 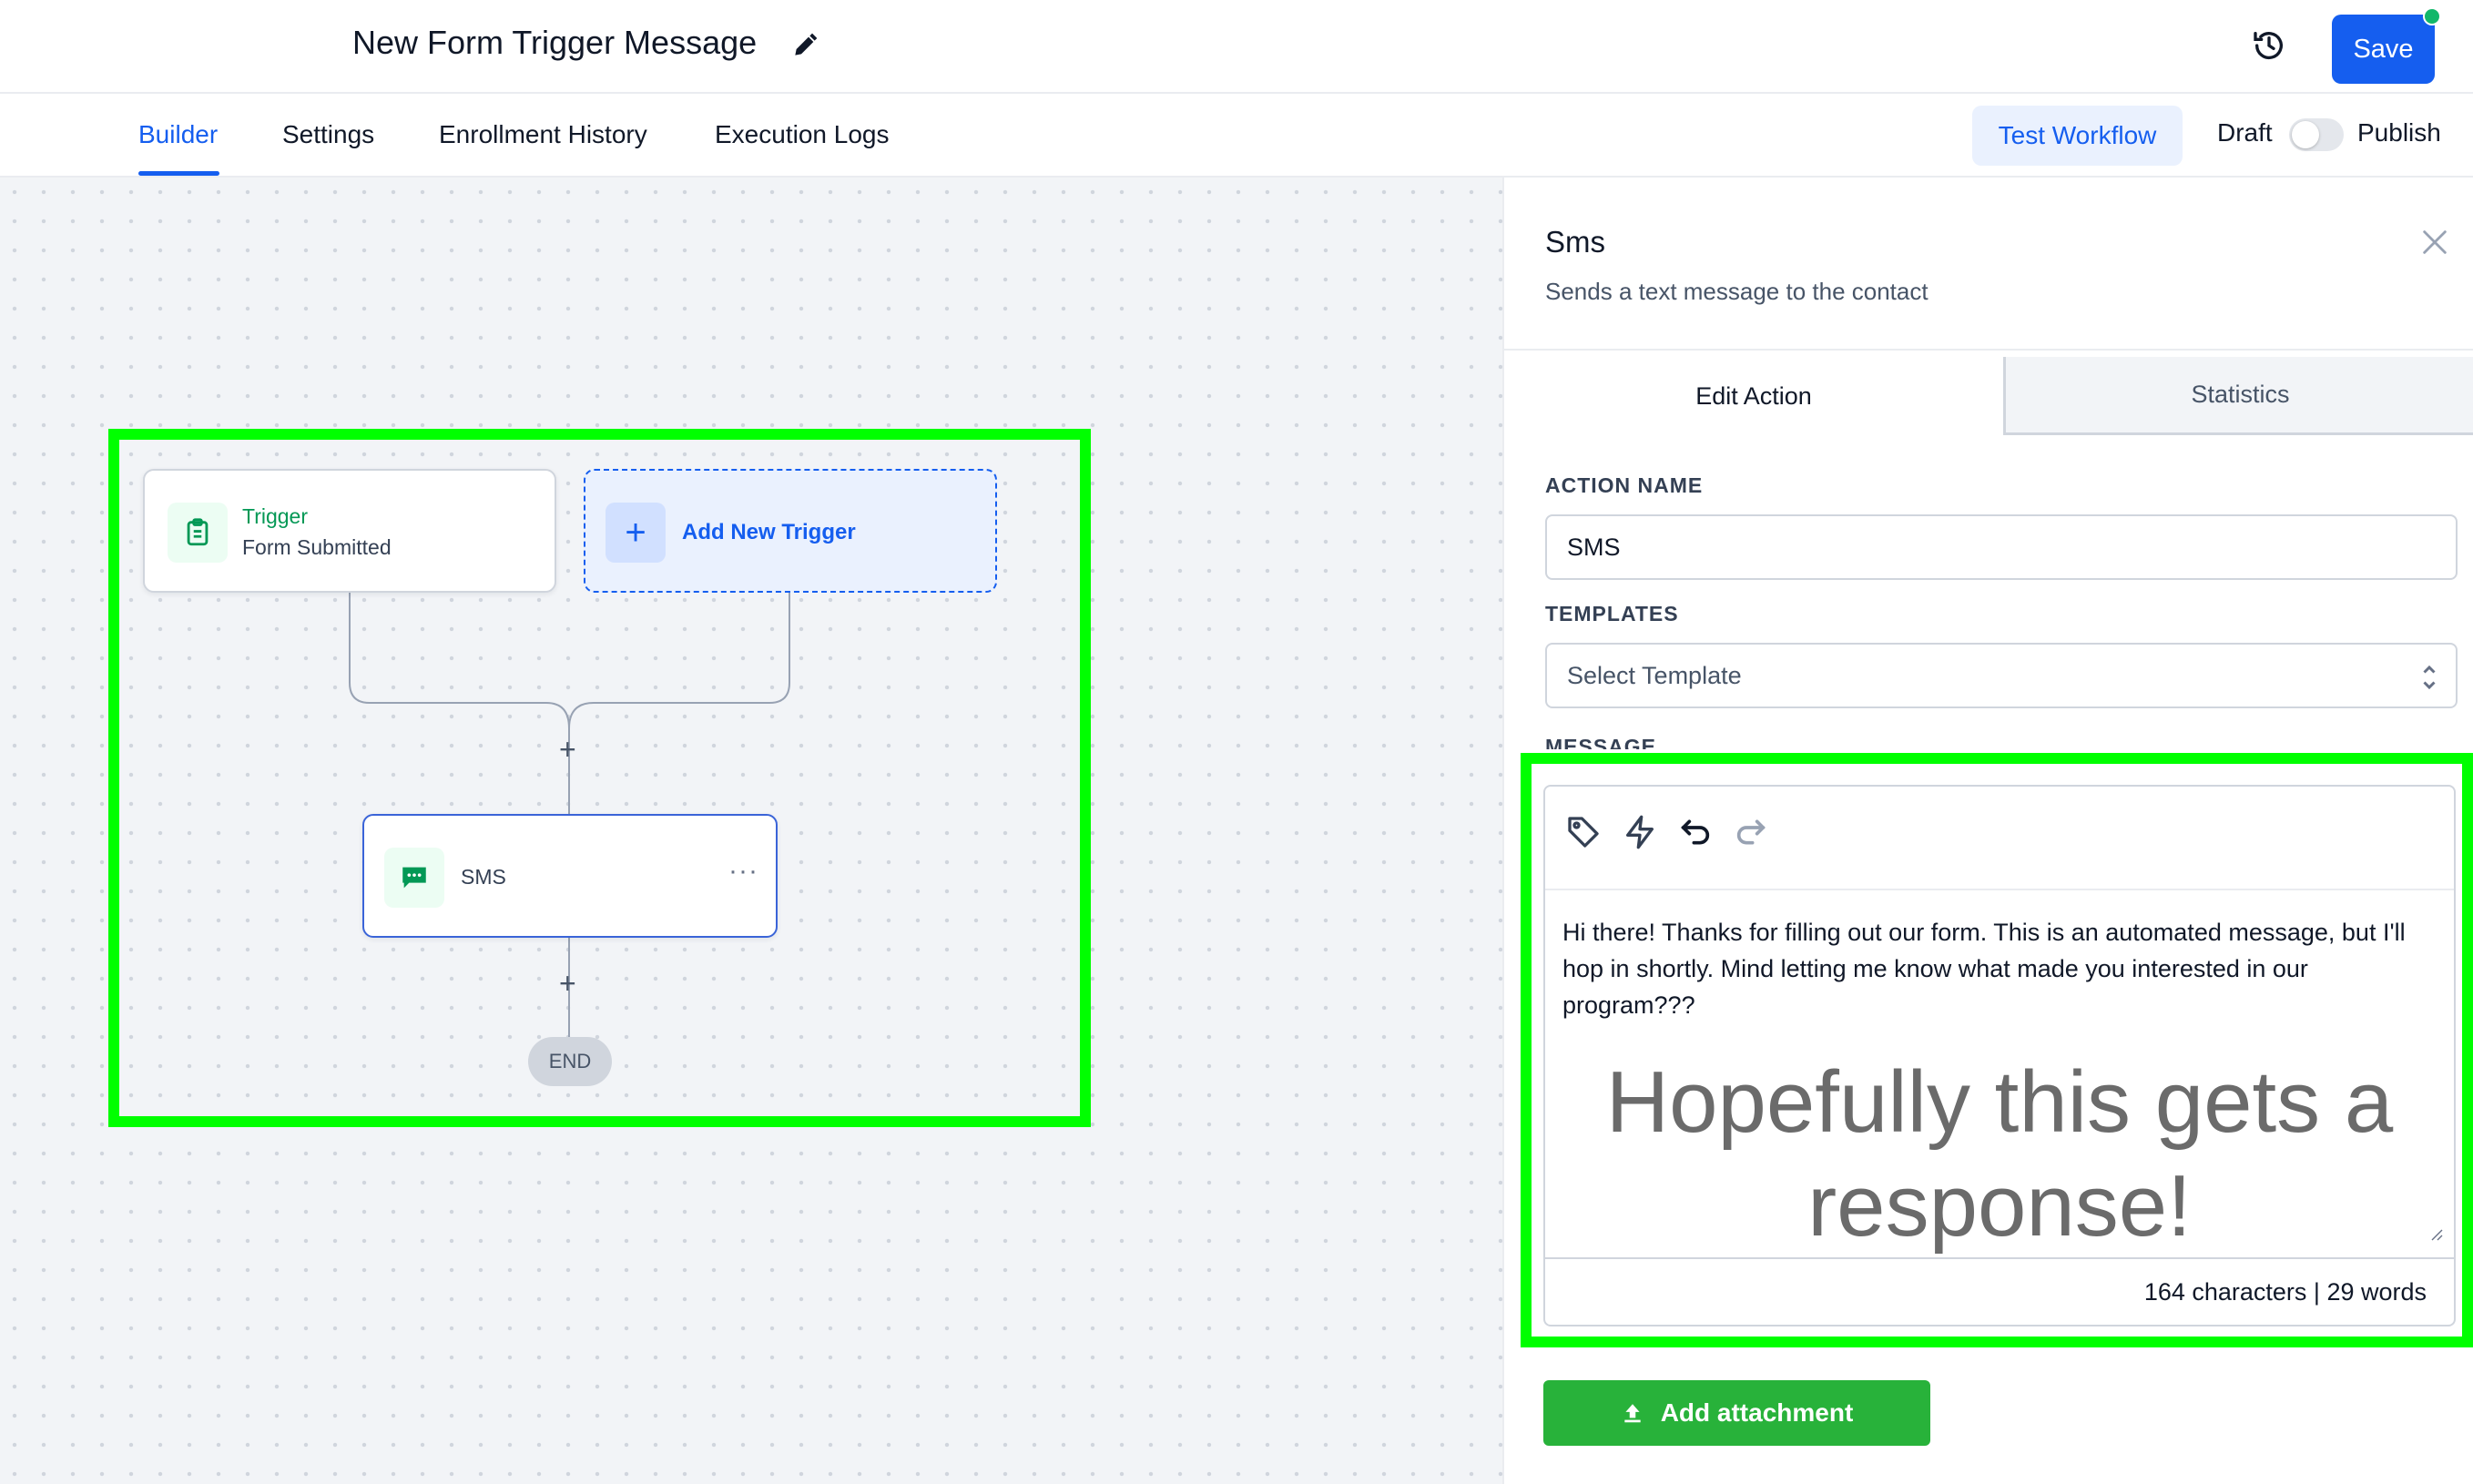 What do you see at coordinates (2383, 49) in the screenshot?
I see `save-button: Save` at bounding box center [2383, 49].